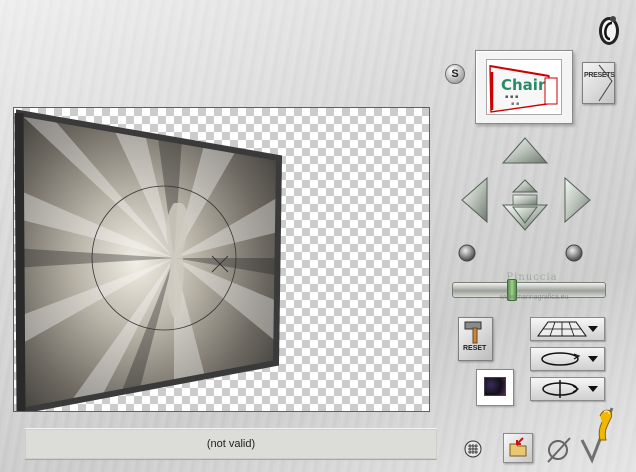 This screenshot has width=636, height=472. I want to click on small-up-button, so click(525, 186).